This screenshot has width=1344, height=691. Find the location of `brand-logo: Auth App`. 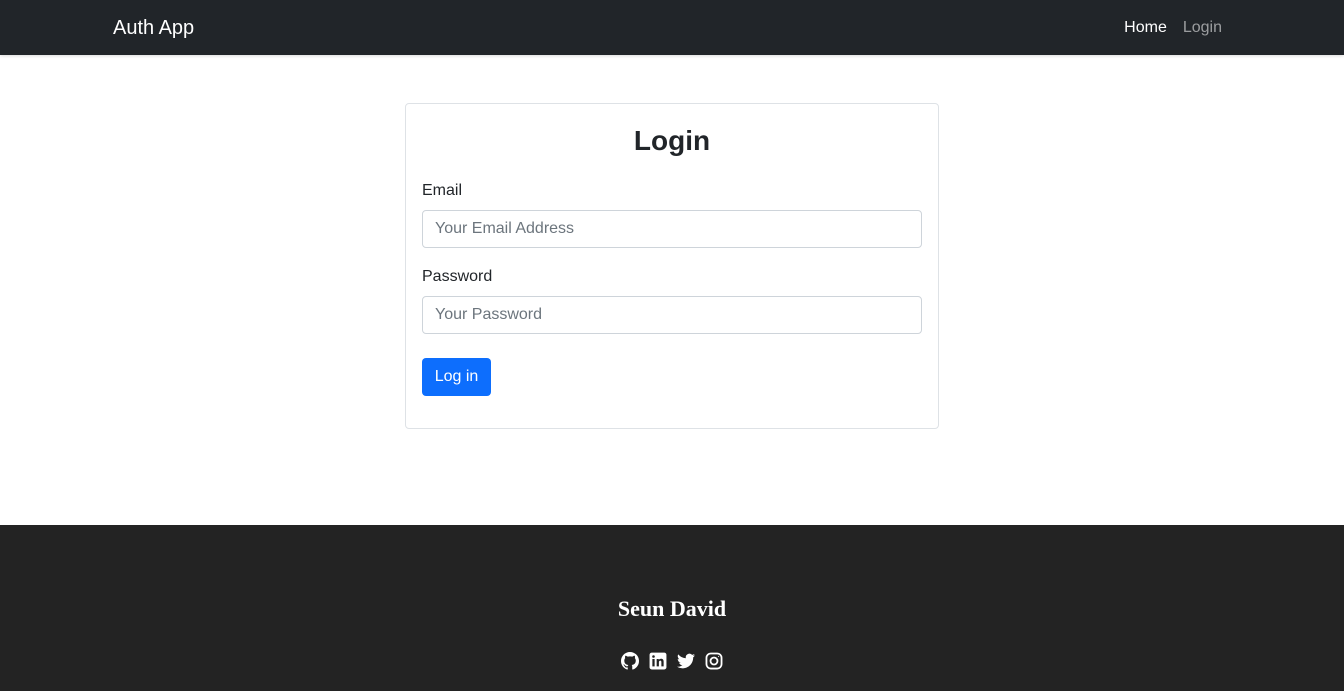

brand-logo: Auth App is located at coordinates (153, 28).